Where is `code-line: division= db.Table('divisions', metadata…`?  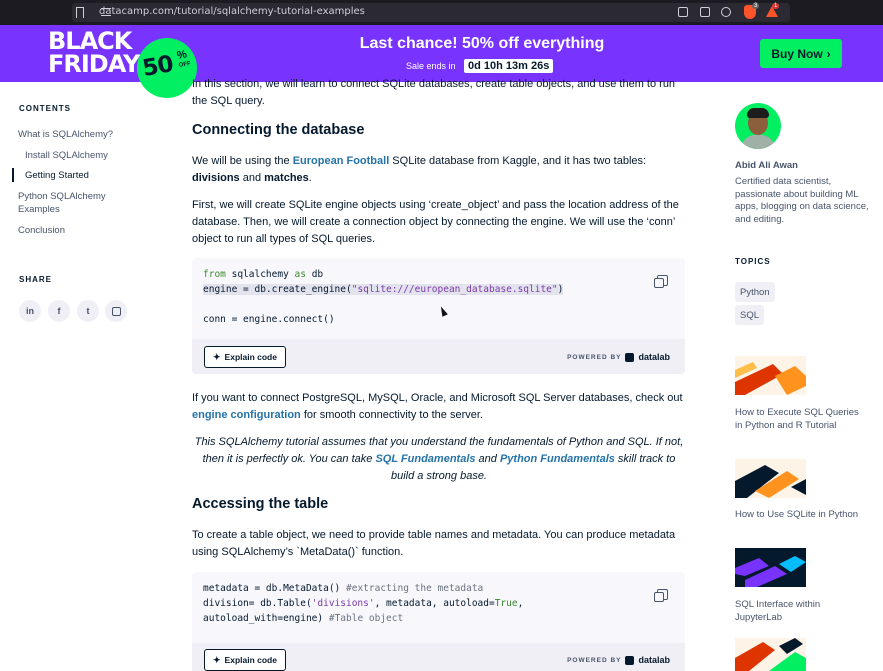
code-line: division= db.Table('divisions', metadata… is located at coordinates (363, 603).